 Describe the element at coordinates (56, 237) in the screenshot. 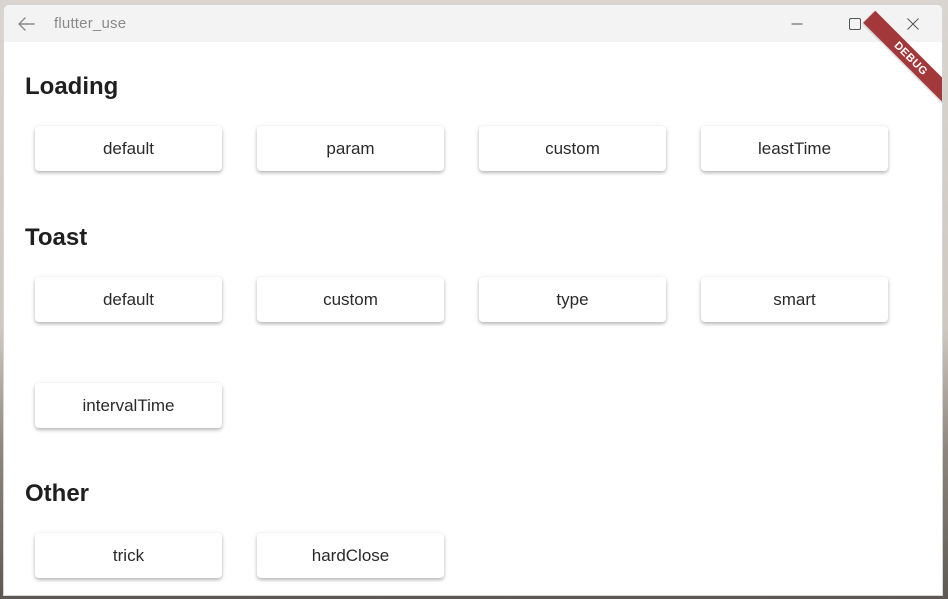

I see `section-title-toast: Toast` at that location.